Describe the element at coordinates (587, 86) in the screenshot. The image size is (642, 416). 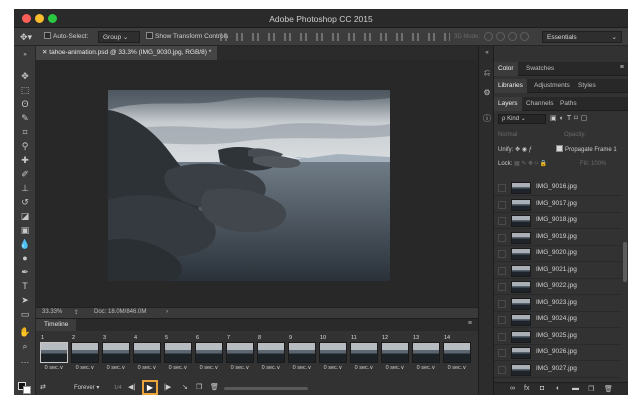
I see `tab-styles: Styles` at that location.